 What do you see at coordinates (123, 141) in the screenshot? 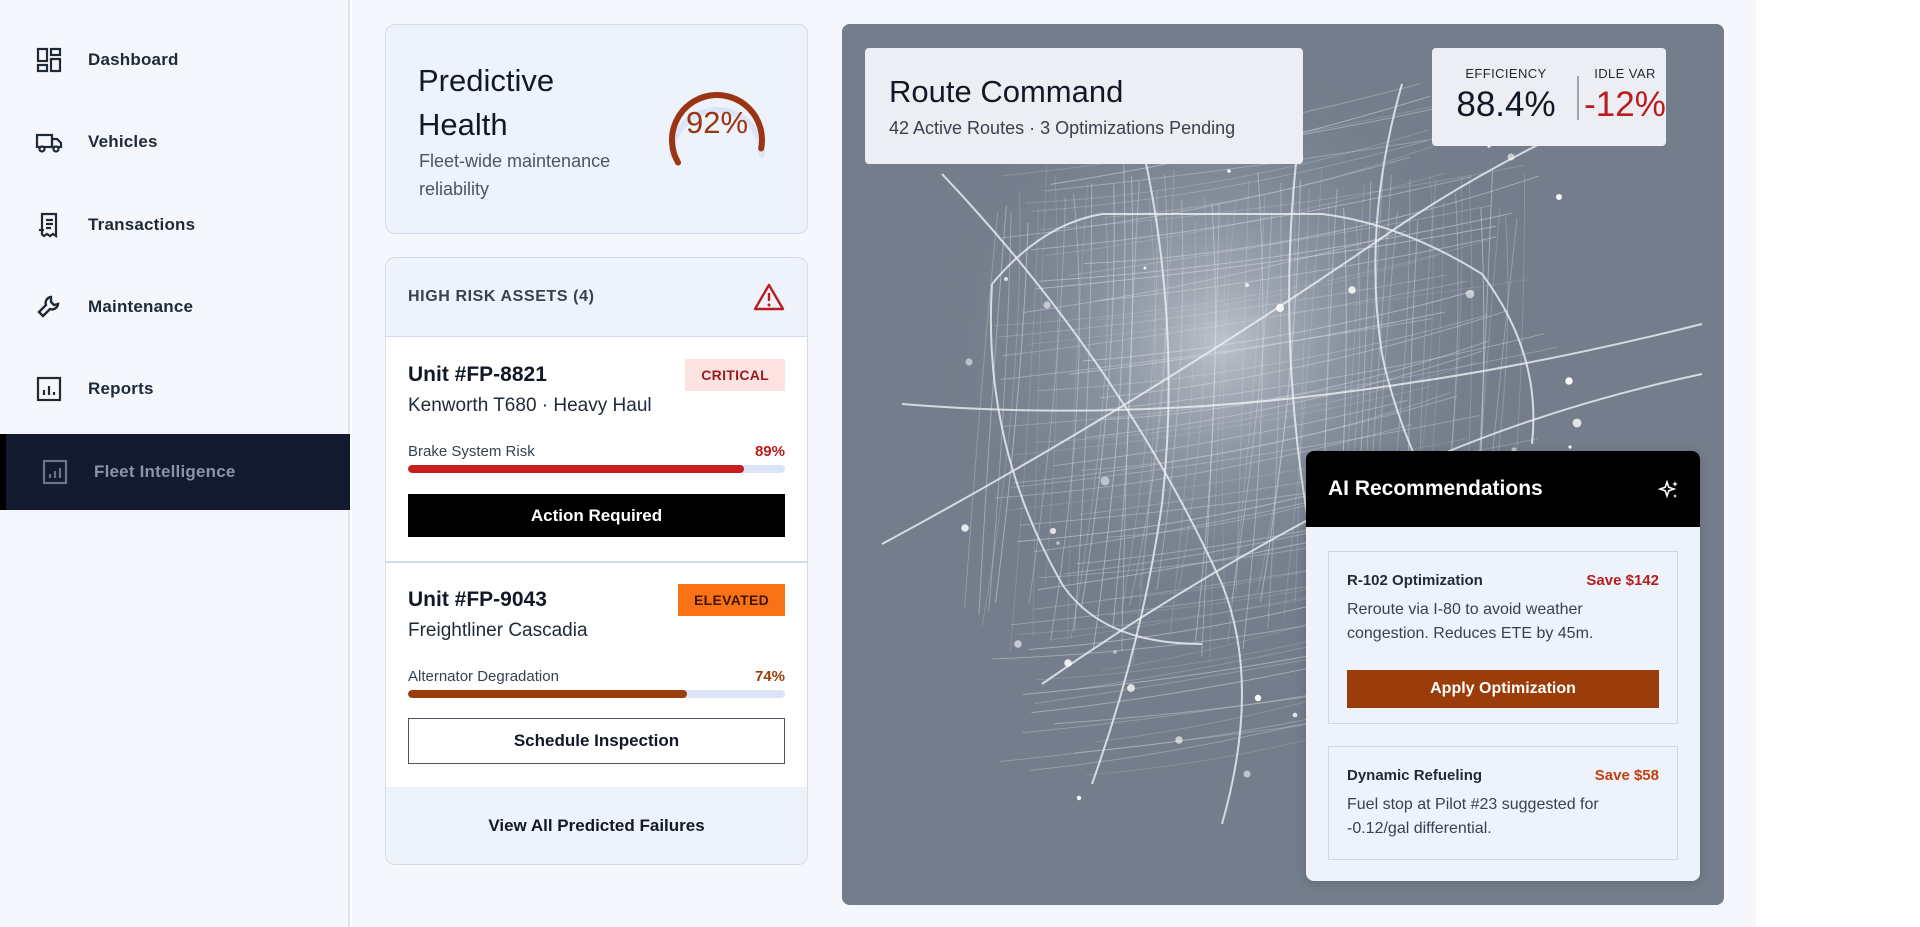
I see `sidebar-item-label: Vehicles` at bounding box center [123, 141].